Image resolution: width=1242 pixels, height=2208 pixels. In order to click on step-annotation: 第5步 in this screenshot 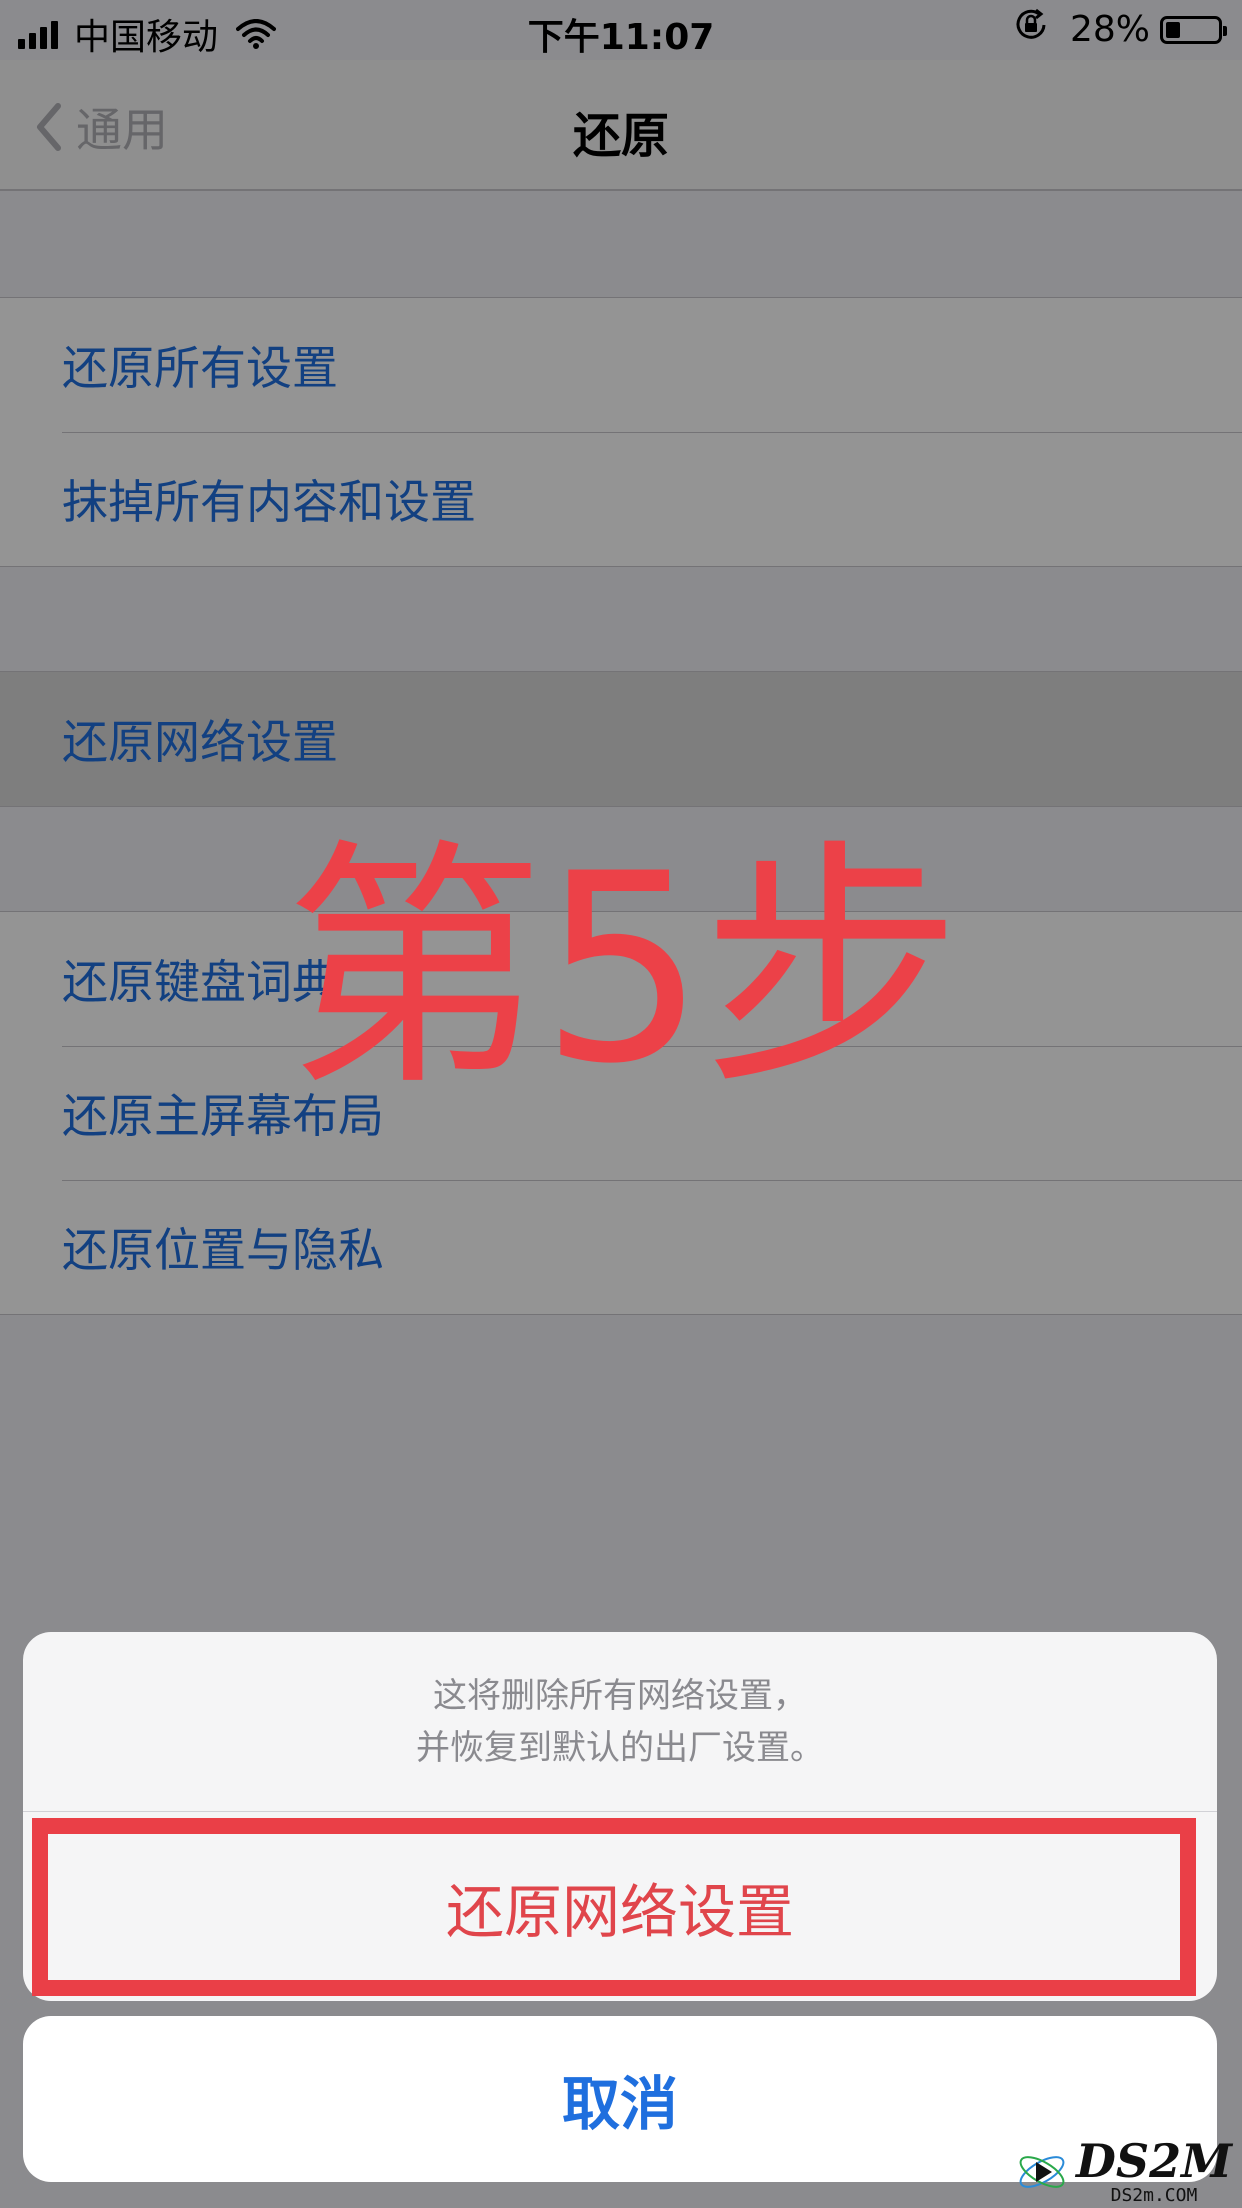, I will do `click(622, 970)`.